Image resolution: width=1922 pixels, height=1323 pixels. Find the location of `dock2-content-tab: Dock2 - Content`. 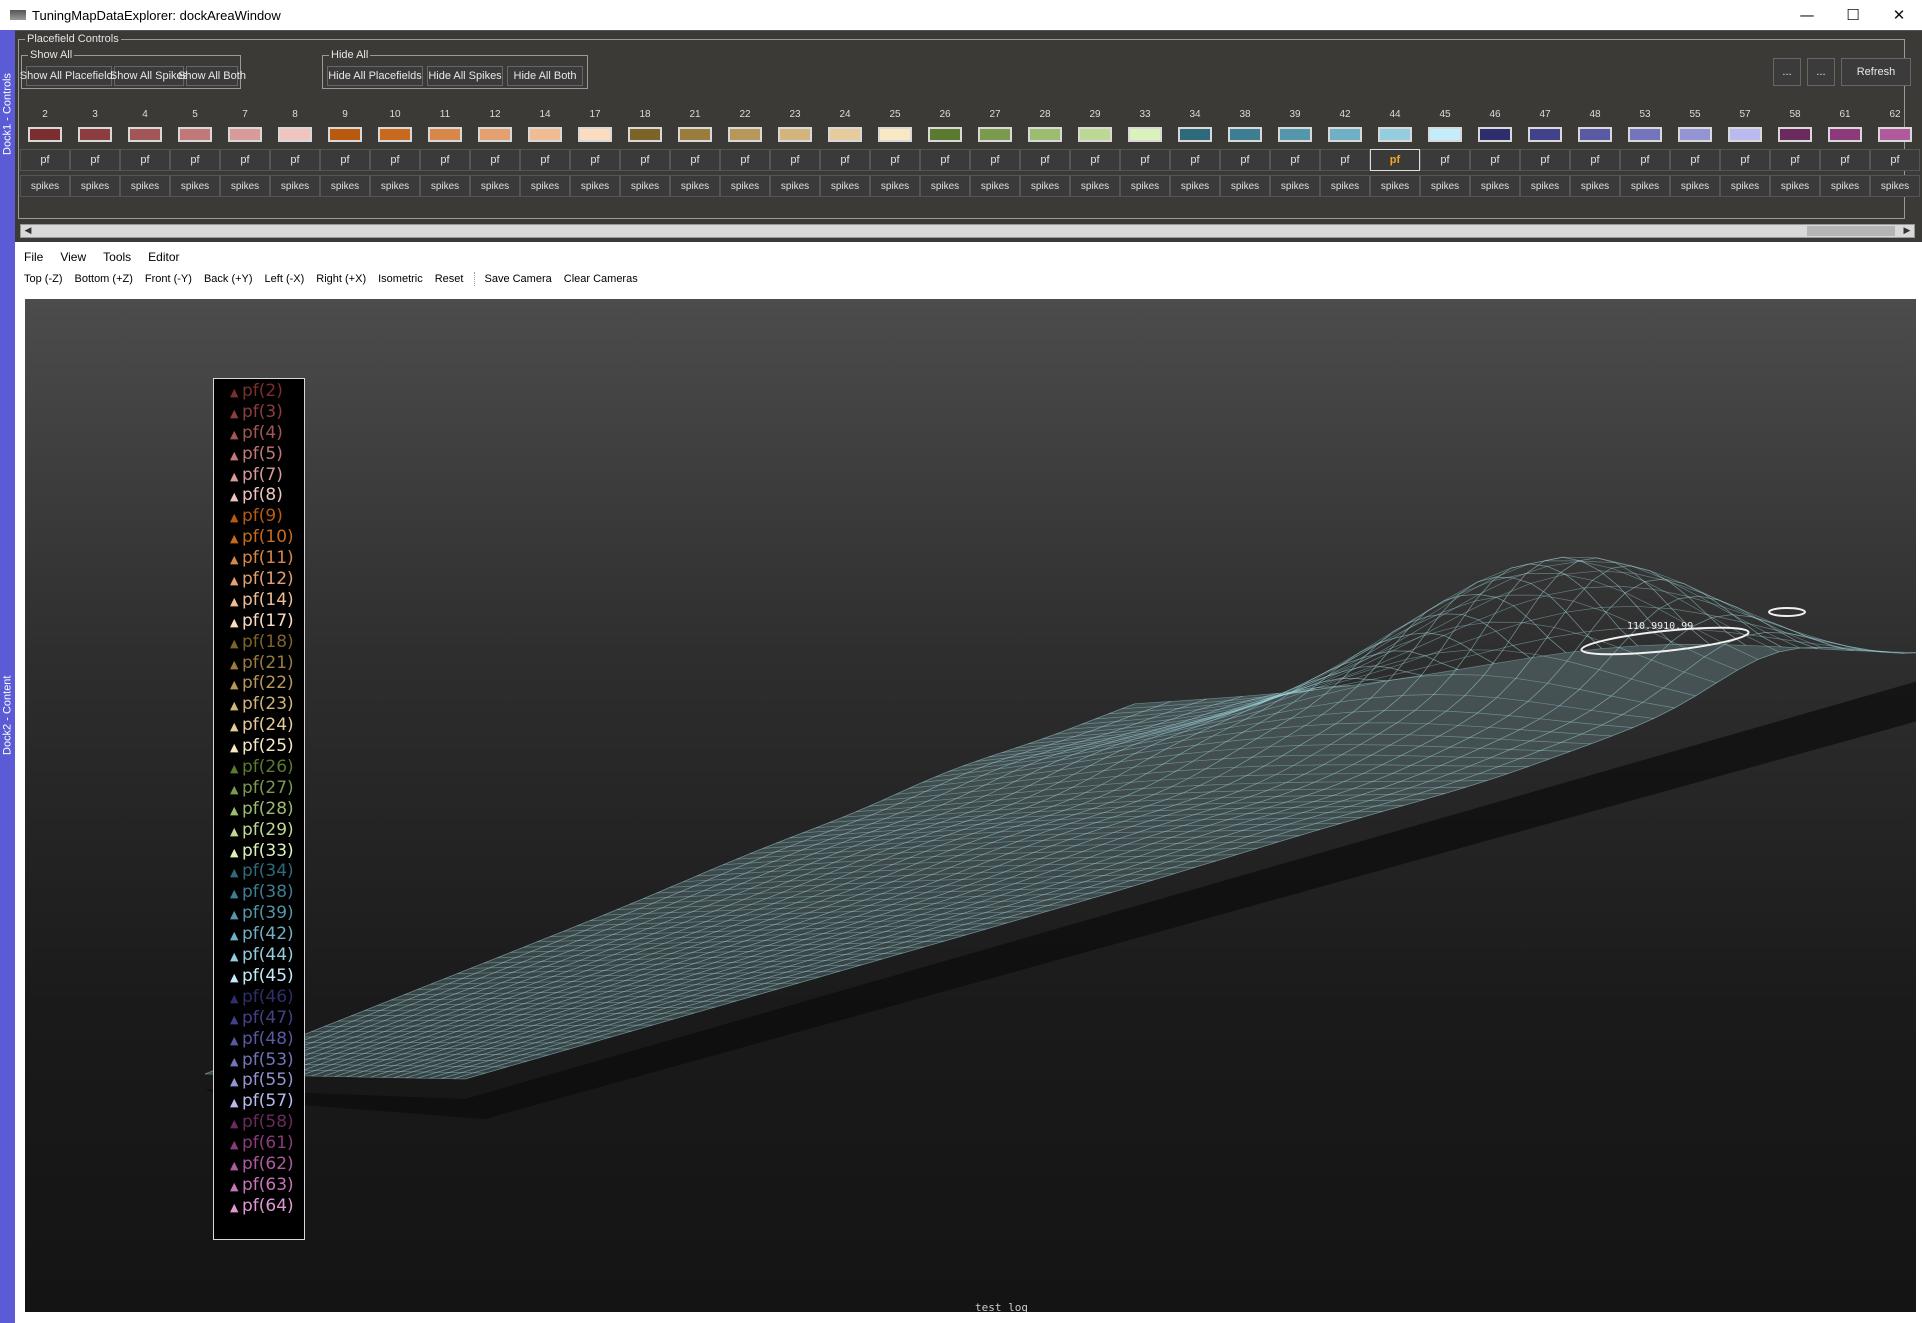

dock2-content-tab: Dock2 - Content is located at coordinates (7, 715).